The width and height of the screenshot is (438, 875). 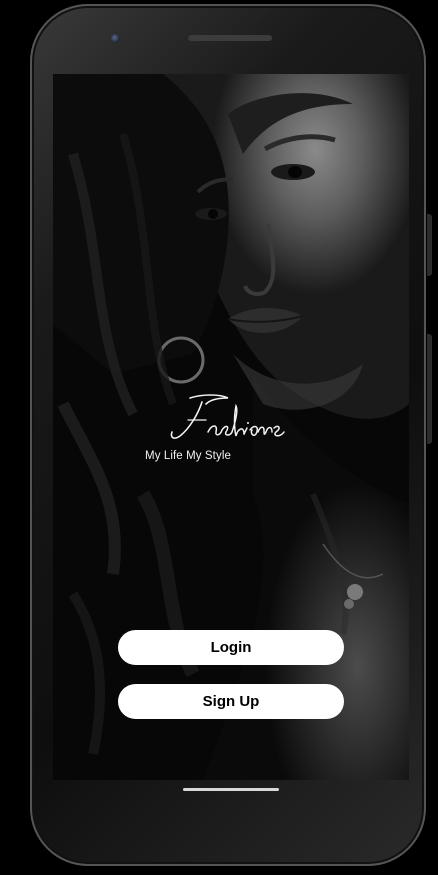 I want to click on power-button, so click(x=429, y=245).